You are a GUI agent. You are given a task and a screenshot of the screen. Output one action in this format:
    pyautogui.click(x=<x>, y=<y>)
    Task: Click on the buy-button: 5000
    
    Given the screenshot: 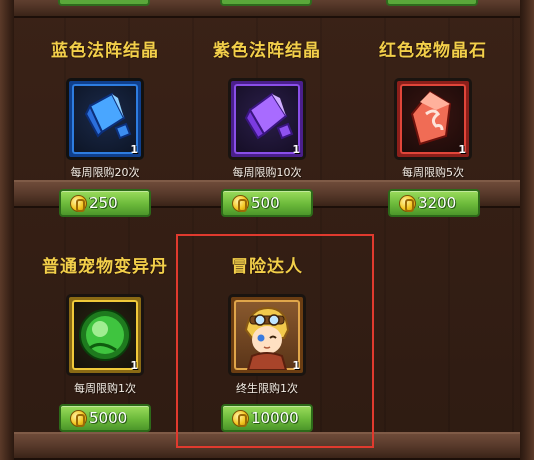 What is the action you would take?
    pyautogui.click(x=105, y=418)
    